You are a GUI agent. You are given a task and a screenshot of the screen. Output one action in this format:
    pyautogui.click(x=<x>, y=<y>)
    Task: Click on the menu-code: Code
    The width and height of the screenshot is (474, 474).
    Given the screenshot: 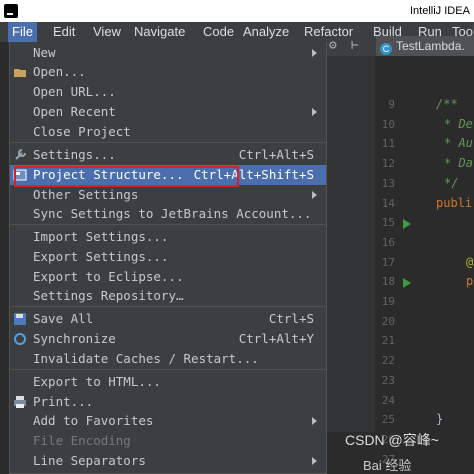 What is the action you would take?
    pyautogui.click(x=218, y=32)
    